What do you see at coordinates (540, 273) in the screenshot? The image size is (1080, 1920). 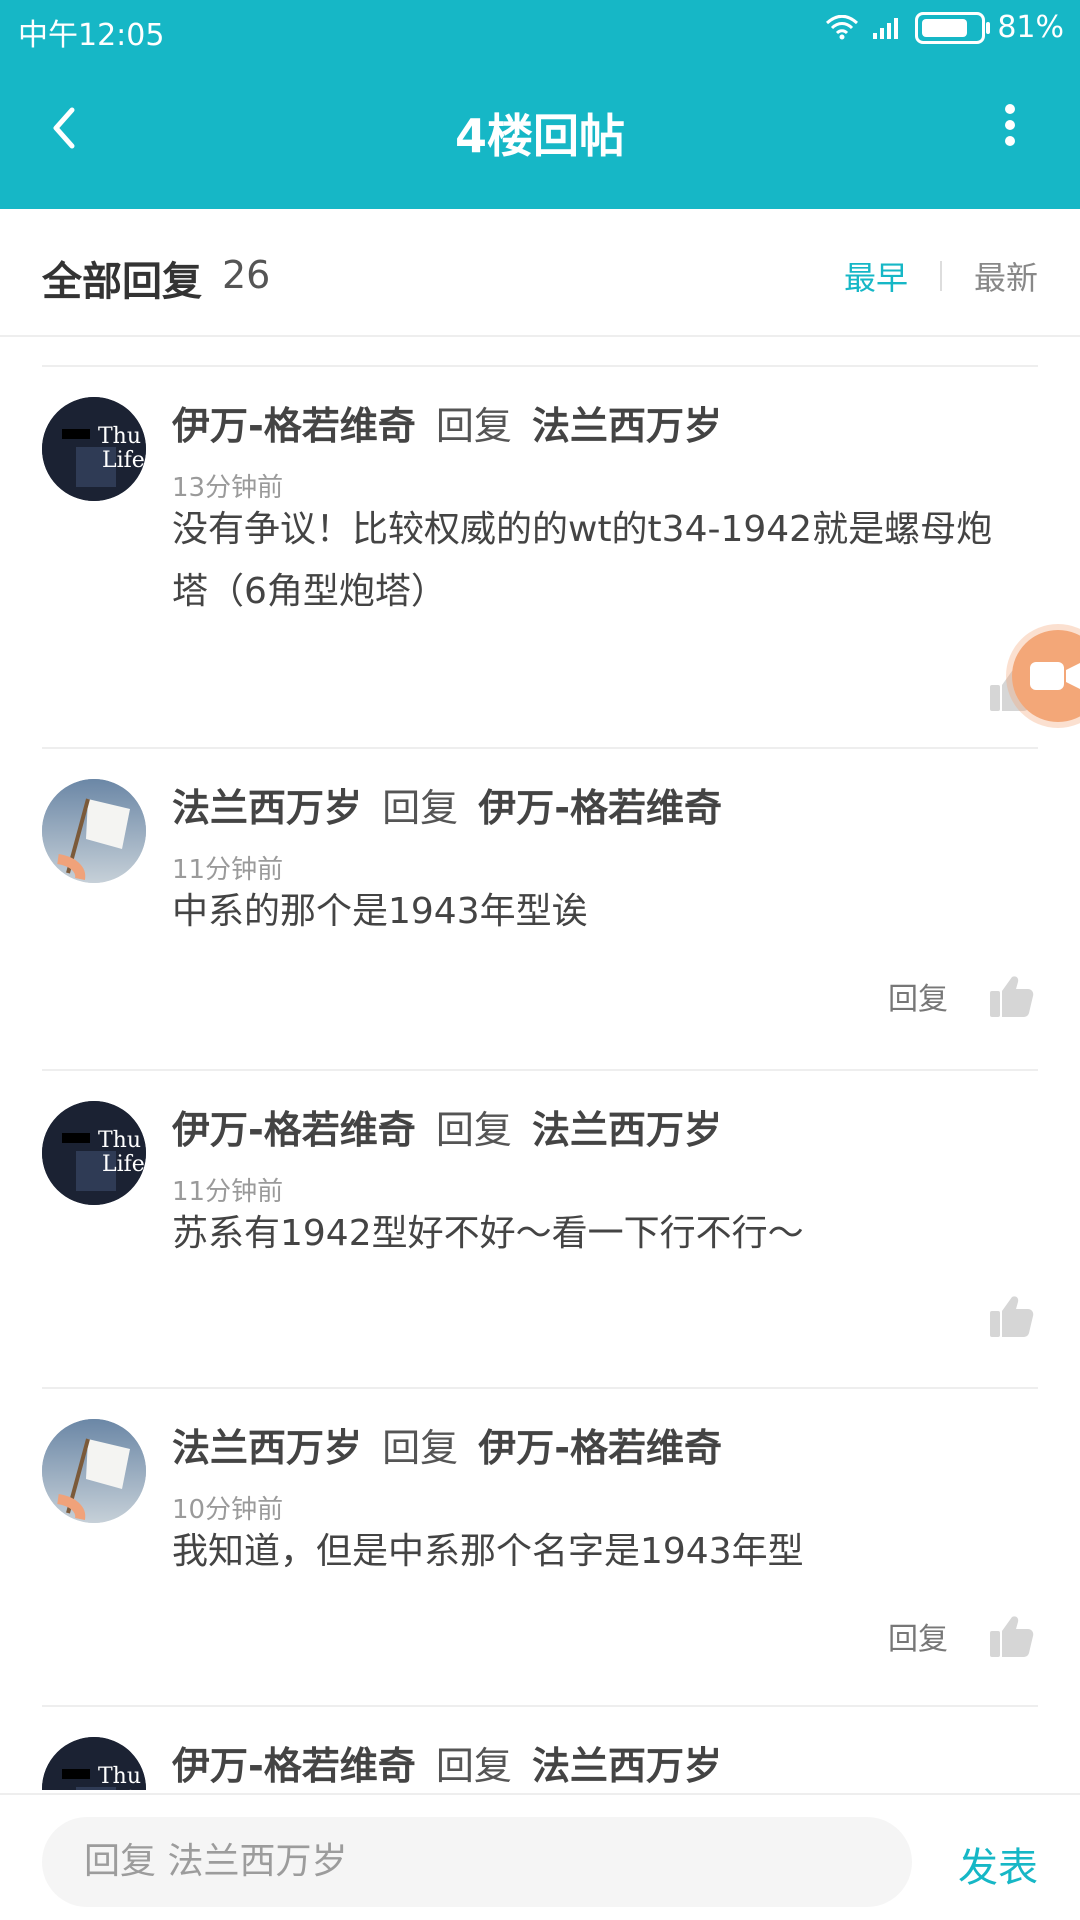 I see `replies-header: 全部回复 26 最早 最新` at bounding box center [540, 273].